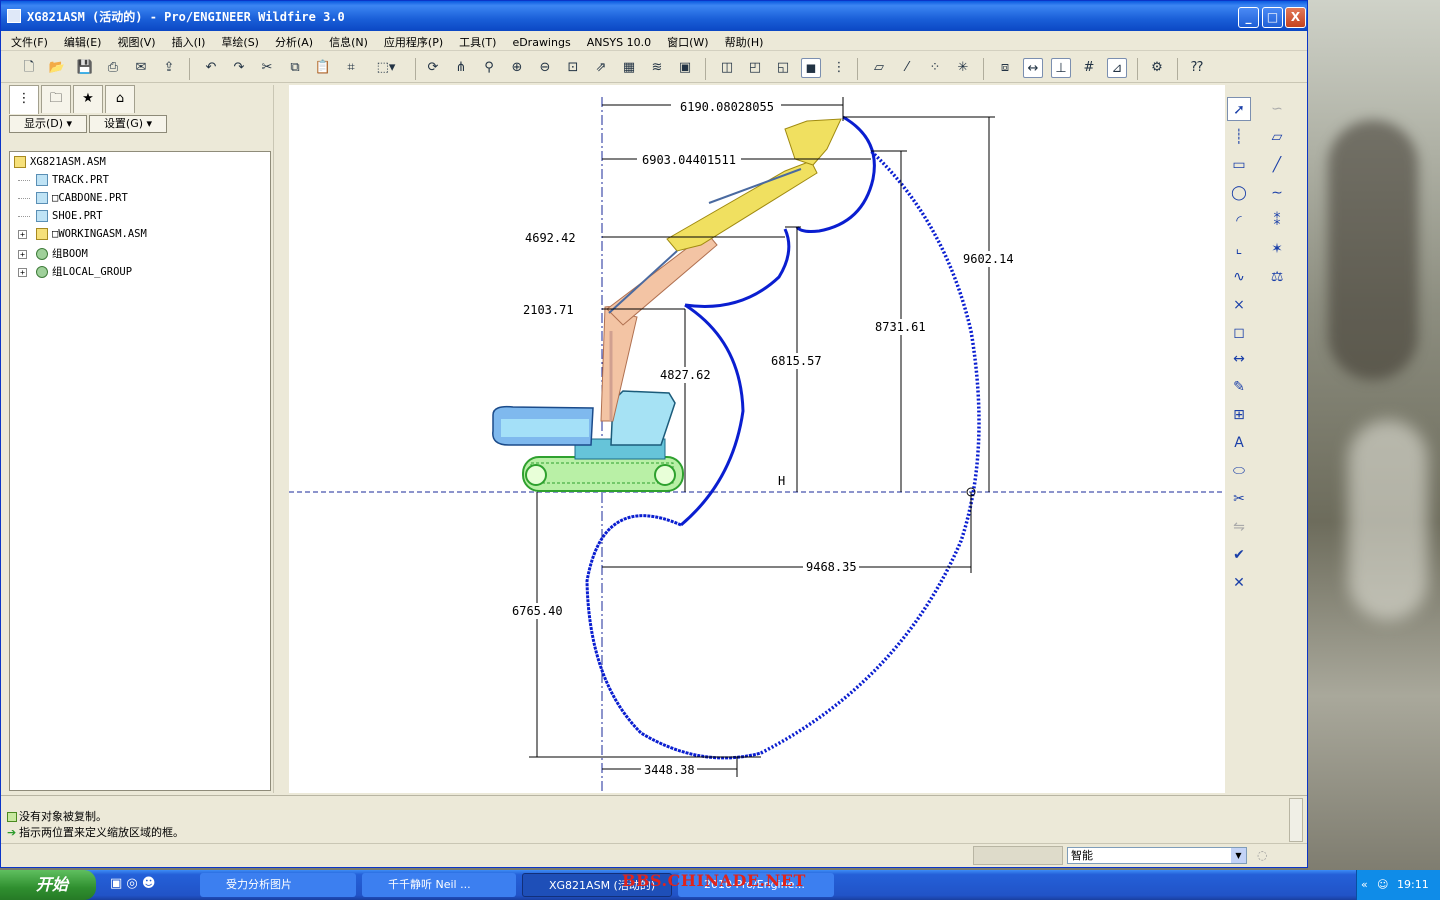 This screenshot has height=900, width=1440. What do you see at coordinates (685, 68) in the screenshot?
I see `view-manager-icon: ▣` at bounding box center [685, 68].